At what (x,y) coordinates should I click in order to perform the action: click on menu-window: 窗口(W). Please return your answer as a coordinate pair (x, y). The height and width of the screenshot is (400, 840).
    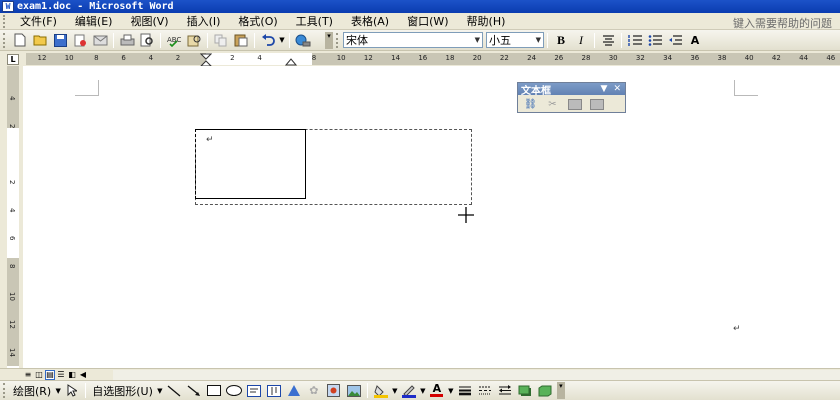
    Looking at the image, I should click on (427, 21).